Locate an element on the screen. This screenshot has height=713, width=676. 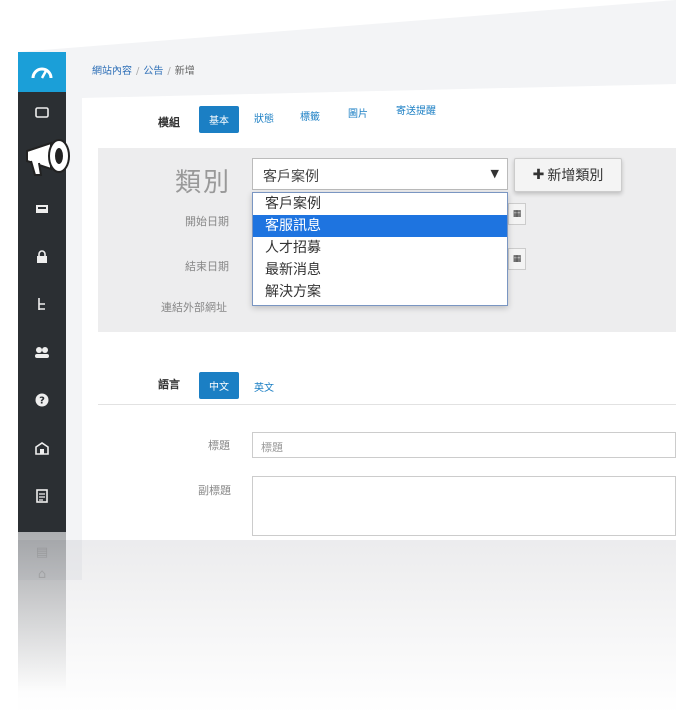
sidebar: ? is located at coordinates (42, 292).